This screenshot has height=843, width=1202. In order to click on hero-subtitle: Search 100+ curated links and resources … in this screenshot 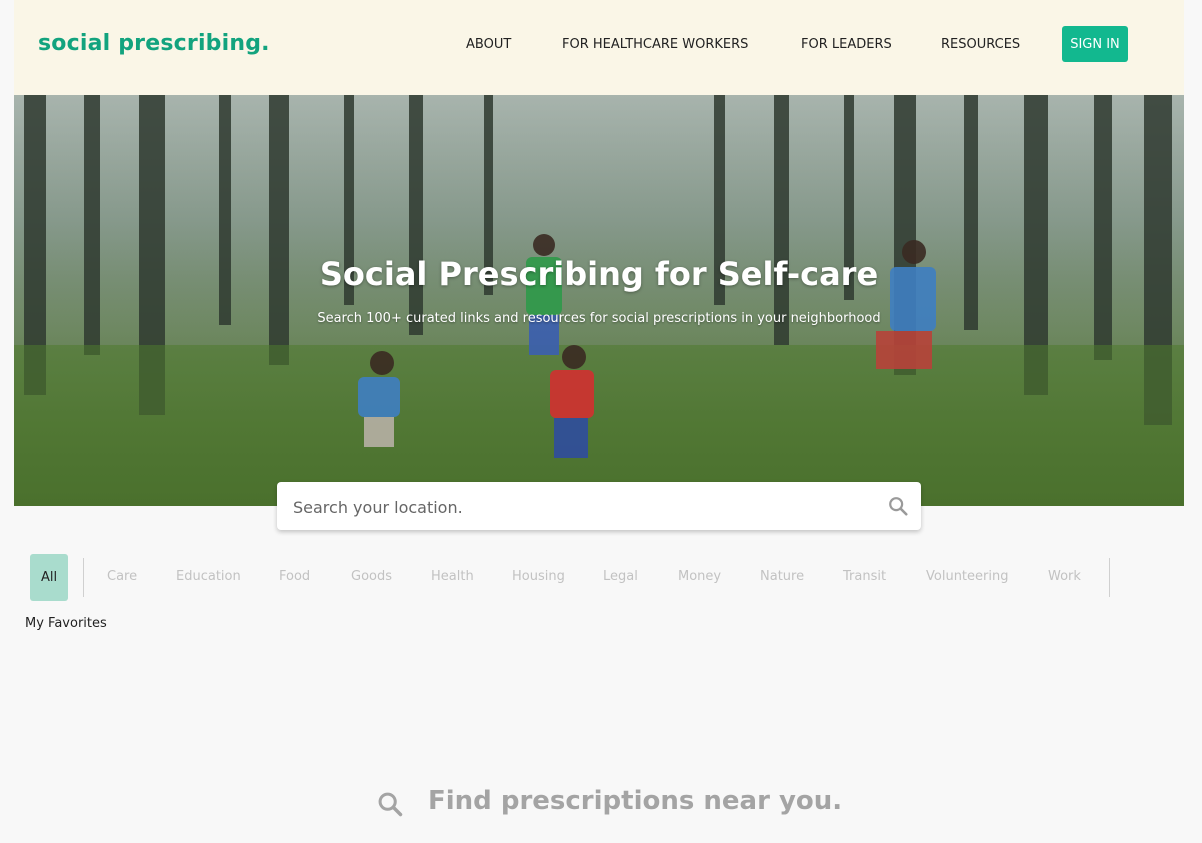, I will do `click(599, 318)`.